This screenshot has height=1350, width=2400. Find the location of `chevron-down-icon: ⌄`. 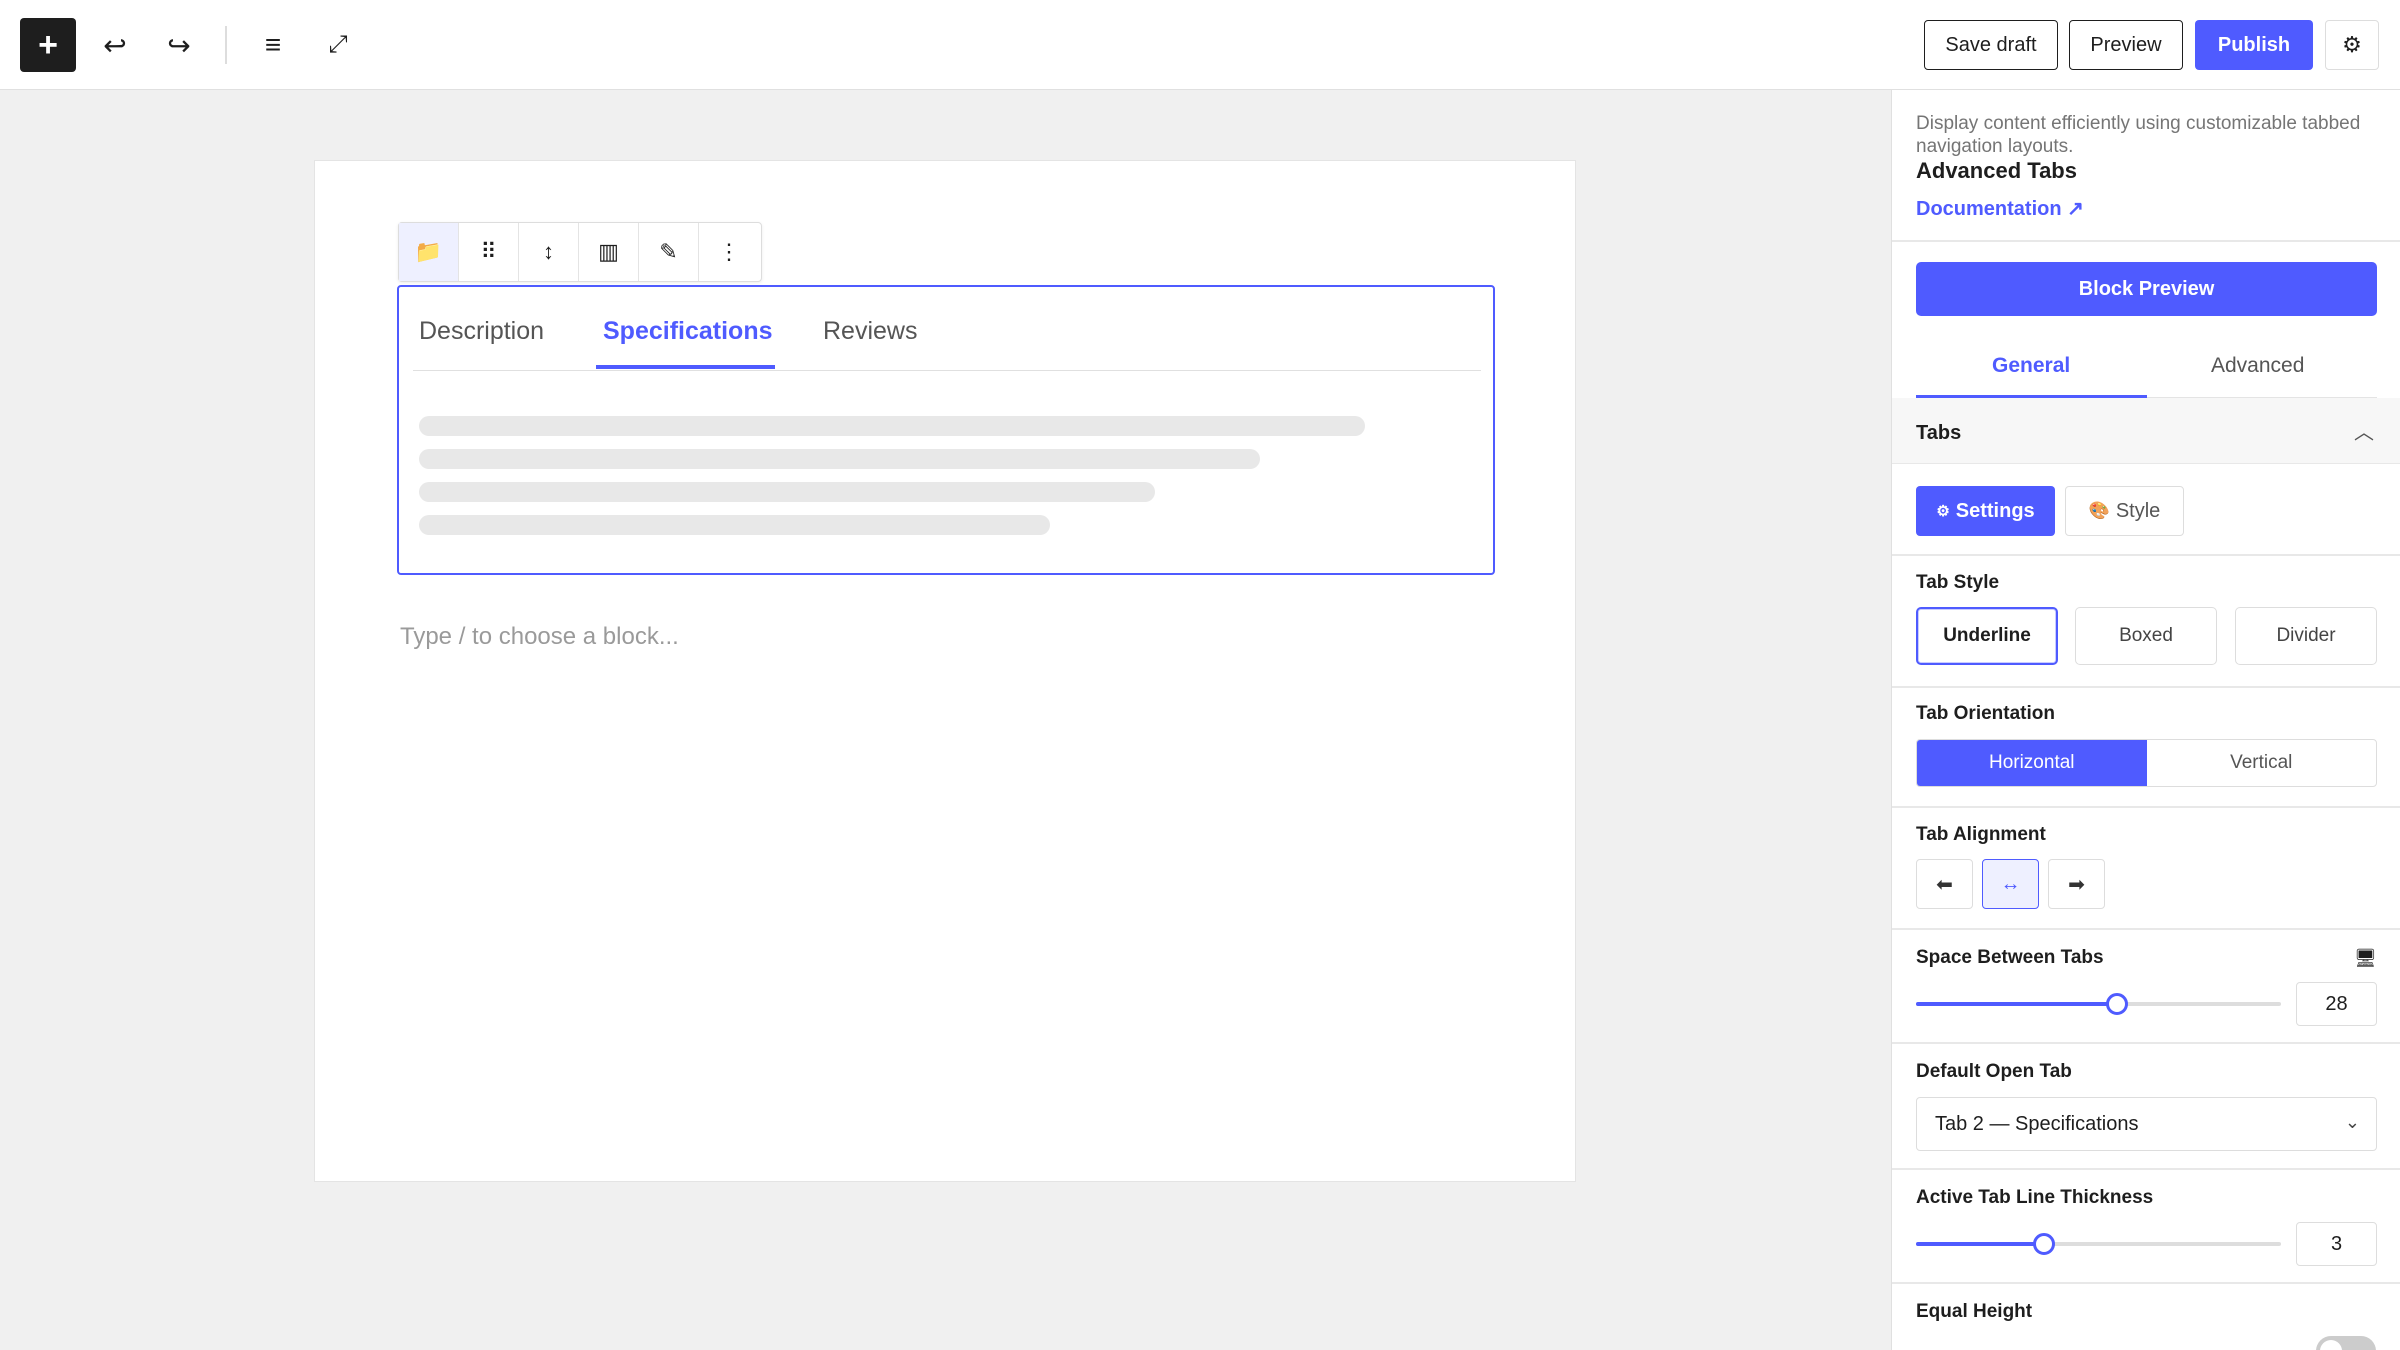

chevron-down-icon: ⌄ is located at coordinates (2352, 1122).